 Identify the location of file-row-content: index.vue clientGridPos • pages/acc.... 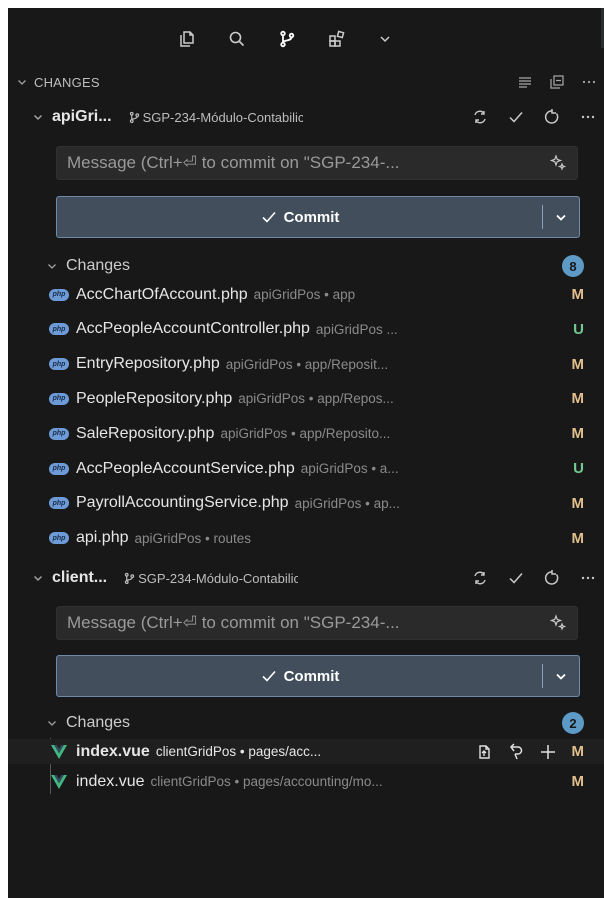
(164, 752).